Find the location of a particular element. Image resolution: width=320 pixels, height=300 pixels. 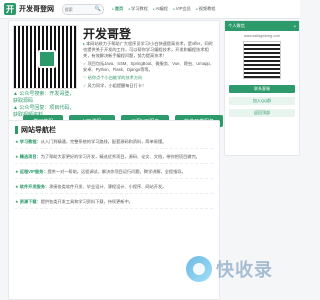

sidebar-url: www.kaifagedeng.com is located at coordinates (262, 36).